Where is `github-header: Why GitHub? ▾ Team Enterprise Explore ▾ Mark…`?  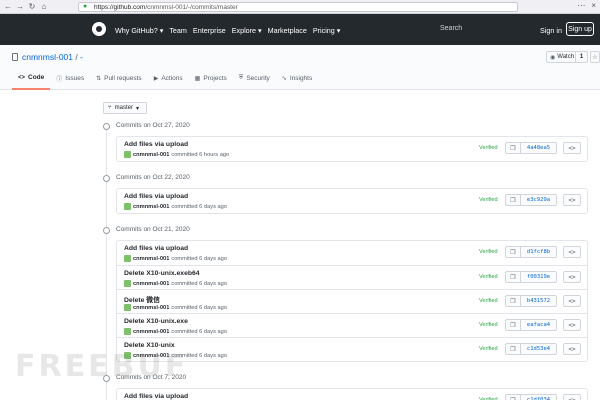
github-header: Why GitHub? ▾ Team Enterprise Explore ▾ Mark… is located at coordinates (300, 29).